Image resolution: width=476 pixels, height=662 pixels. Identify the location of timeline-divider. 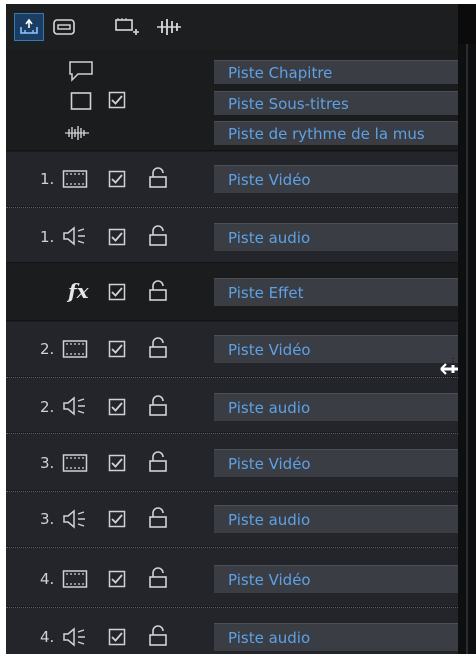
(467, 349).